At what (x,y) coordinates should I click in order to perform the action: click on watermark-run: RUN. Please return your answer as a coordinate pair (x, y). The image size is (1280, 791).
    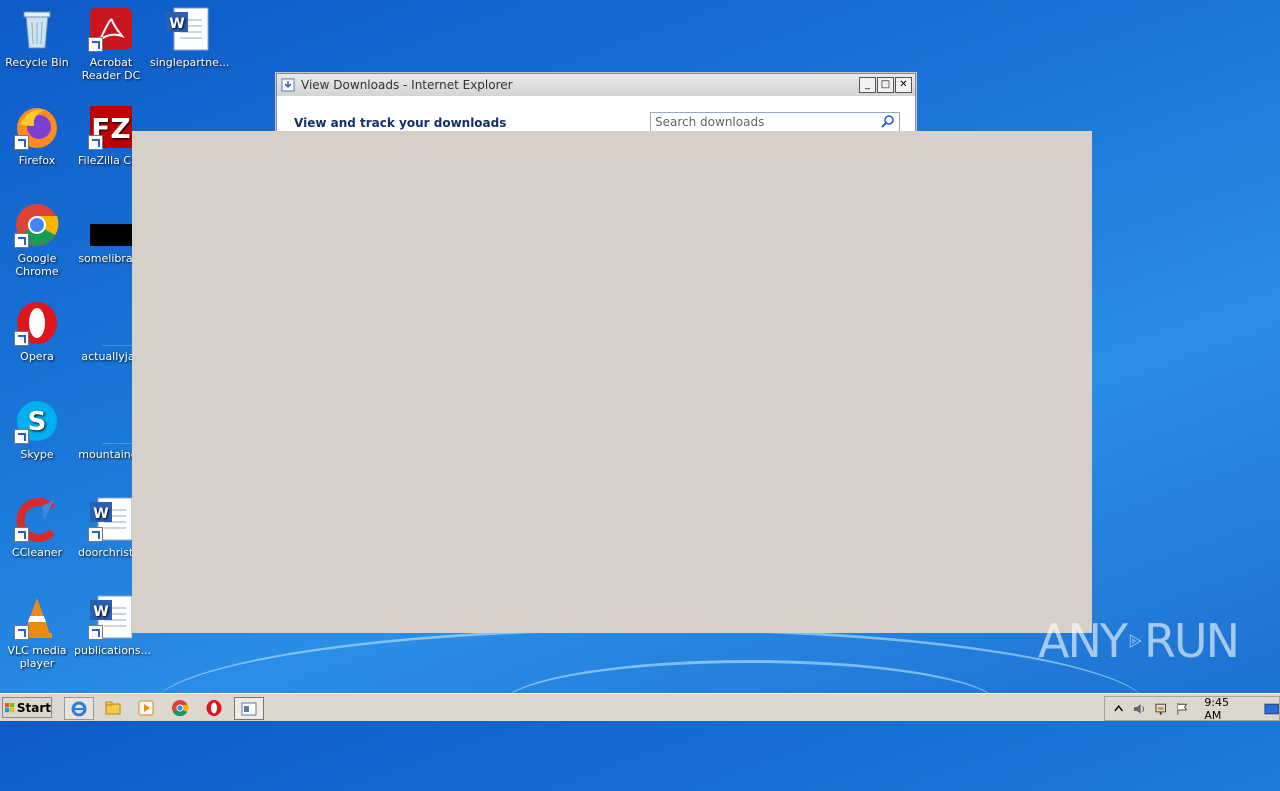
    Looking at the image, I should click on (1191, 641).